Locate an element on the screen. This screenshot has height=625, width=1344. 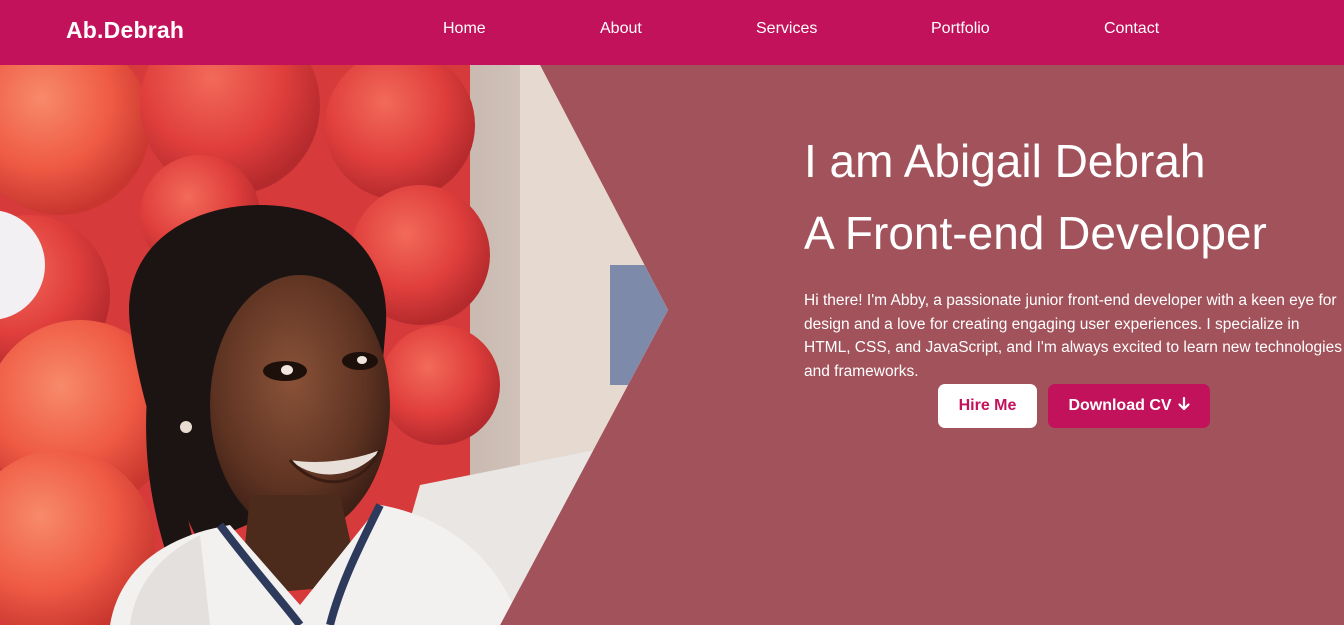
nav-link-home: Home is located at coordinates (464, 29).